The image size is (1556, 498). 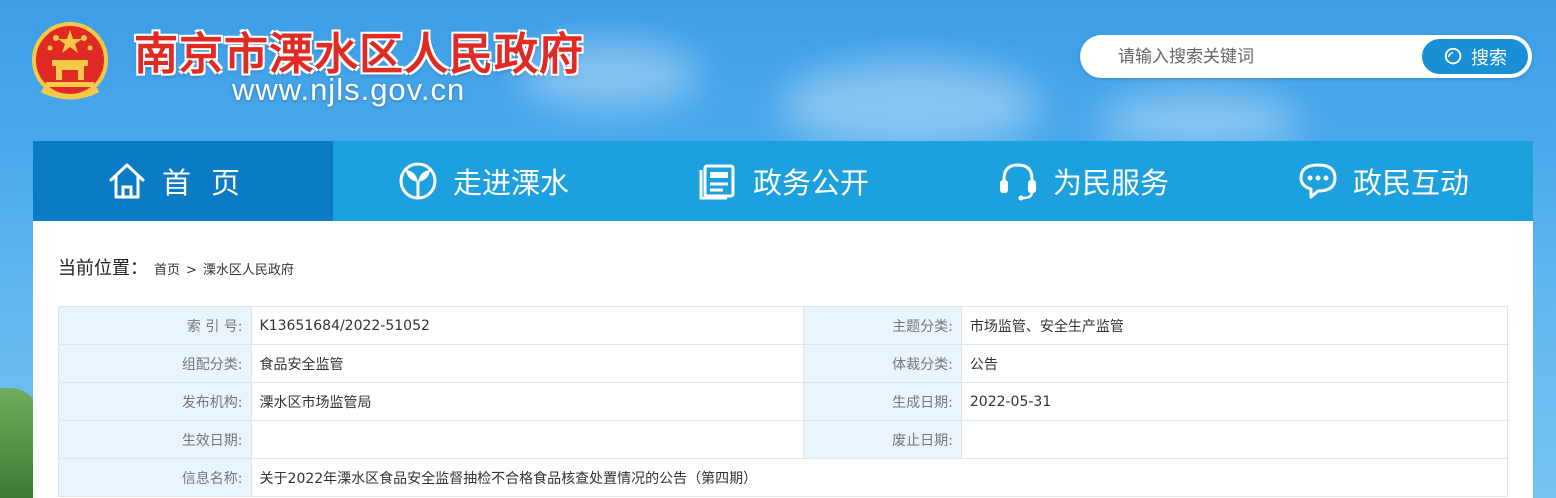 I want to click on nav-label-services: 为民服务, so click(x=1110, y=183).